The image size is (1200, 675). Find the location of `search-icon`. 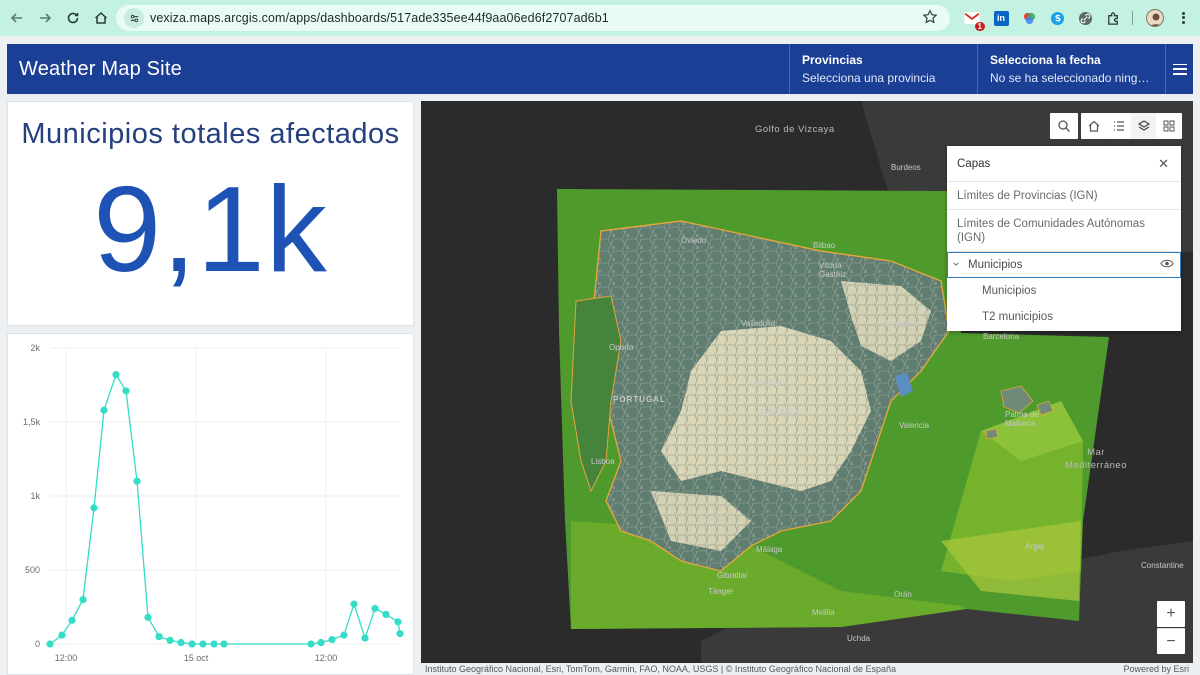

search-icon is located at coordinates (1064, 126).